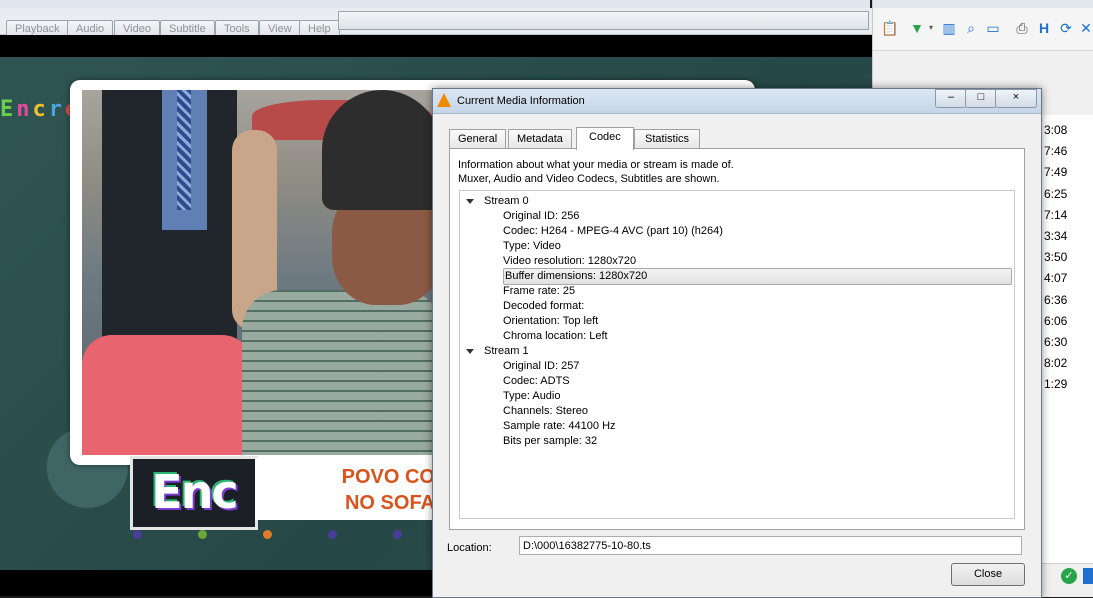  What do you see at coordinates (983, 29) in the screenshot?
I see `background-app-toolbar: 📋 ▼ ▾ ▥ ⌕ ▭ ⎙ H ⟳ ✕` at bounding box center [983, 29].